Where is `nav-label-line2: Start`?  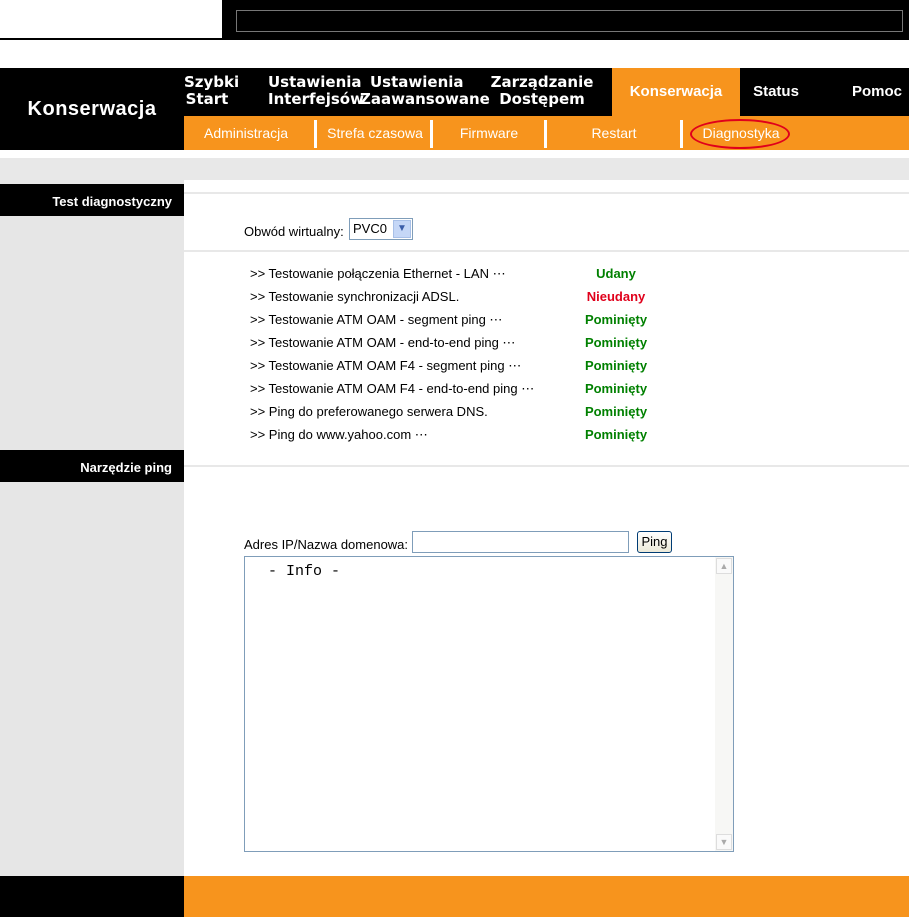 nav-label-line2: Start is located at coordinates (207, 99).